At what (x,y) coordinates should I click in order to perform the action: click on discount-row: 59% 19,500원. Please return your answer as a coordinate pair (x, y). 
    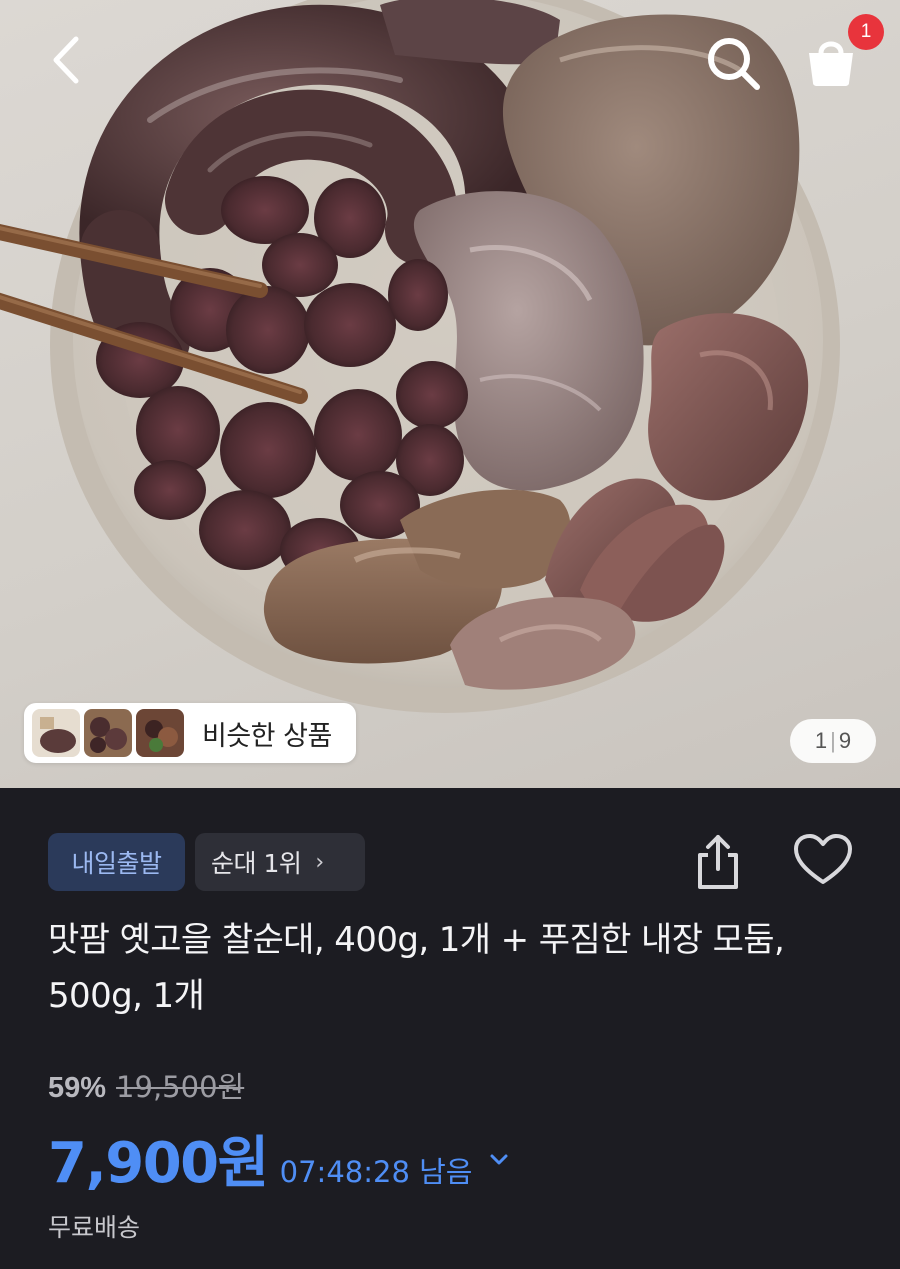
    Looking at the image, I should click on (146, 1085).